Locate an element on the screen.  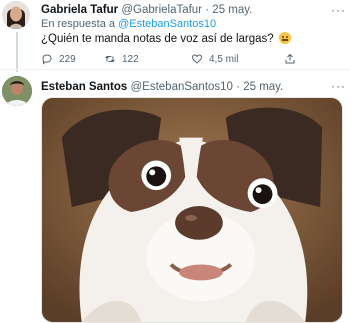
thread-line is located at coordinates (17, 52).